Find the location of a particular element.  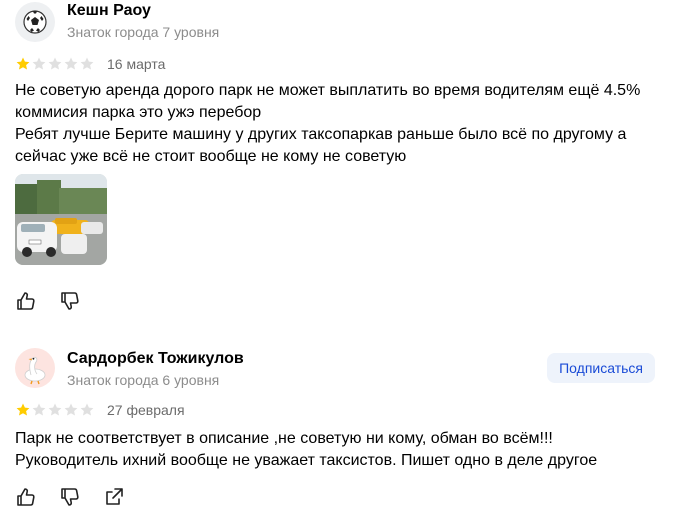

review-text-line: коммисия парка это ужэ перебор is located at coordinates (138, 112).